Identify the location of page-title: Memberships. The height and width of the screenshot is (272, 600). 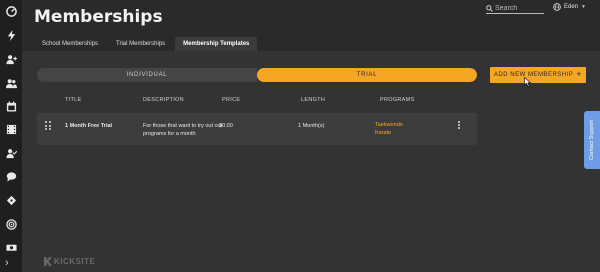
(98, 17).